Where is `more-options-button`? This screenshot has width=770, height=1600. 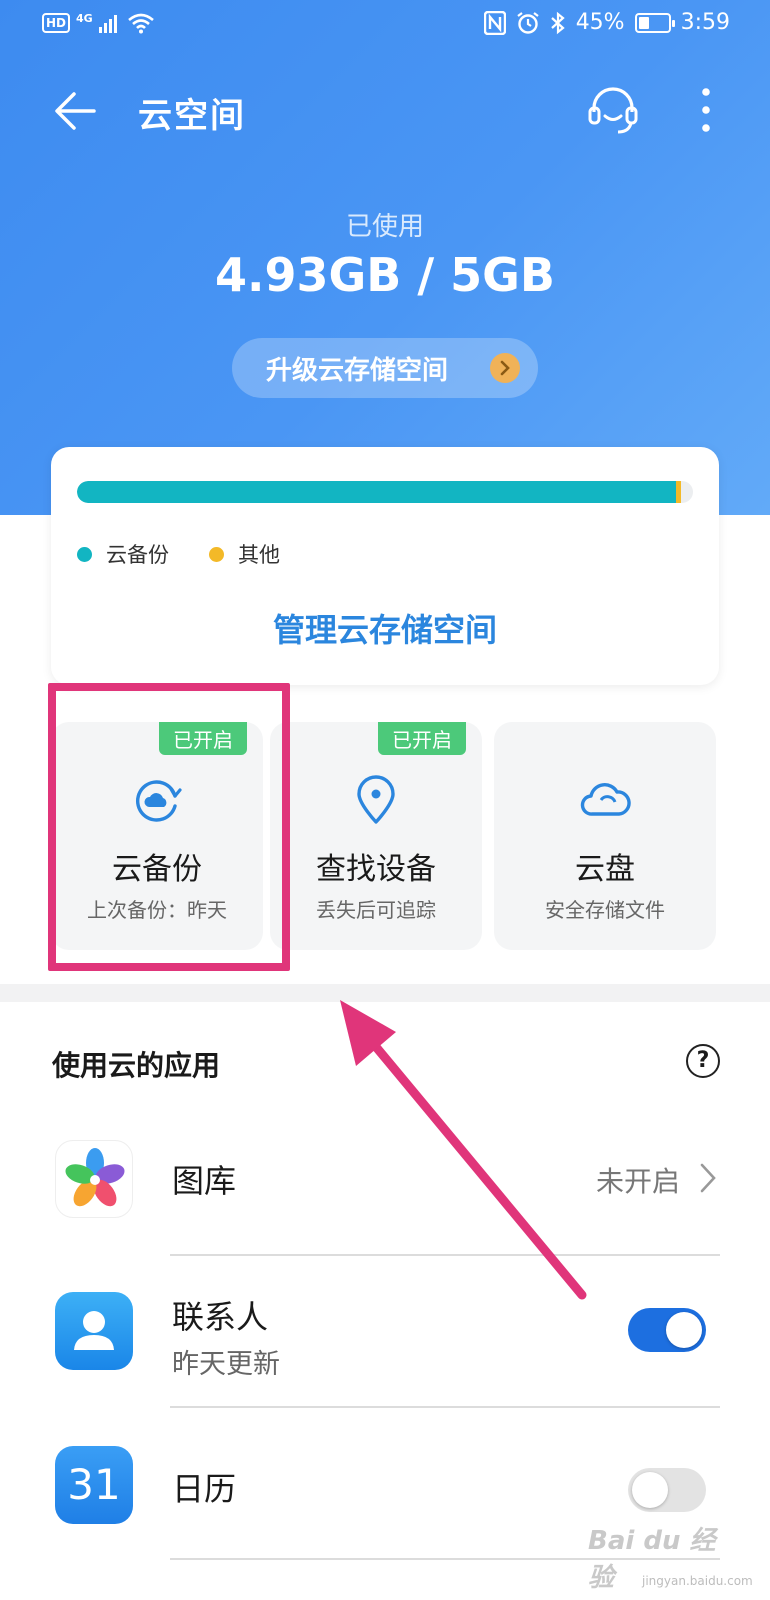 more-options-button is located at coordinates (706, 110).